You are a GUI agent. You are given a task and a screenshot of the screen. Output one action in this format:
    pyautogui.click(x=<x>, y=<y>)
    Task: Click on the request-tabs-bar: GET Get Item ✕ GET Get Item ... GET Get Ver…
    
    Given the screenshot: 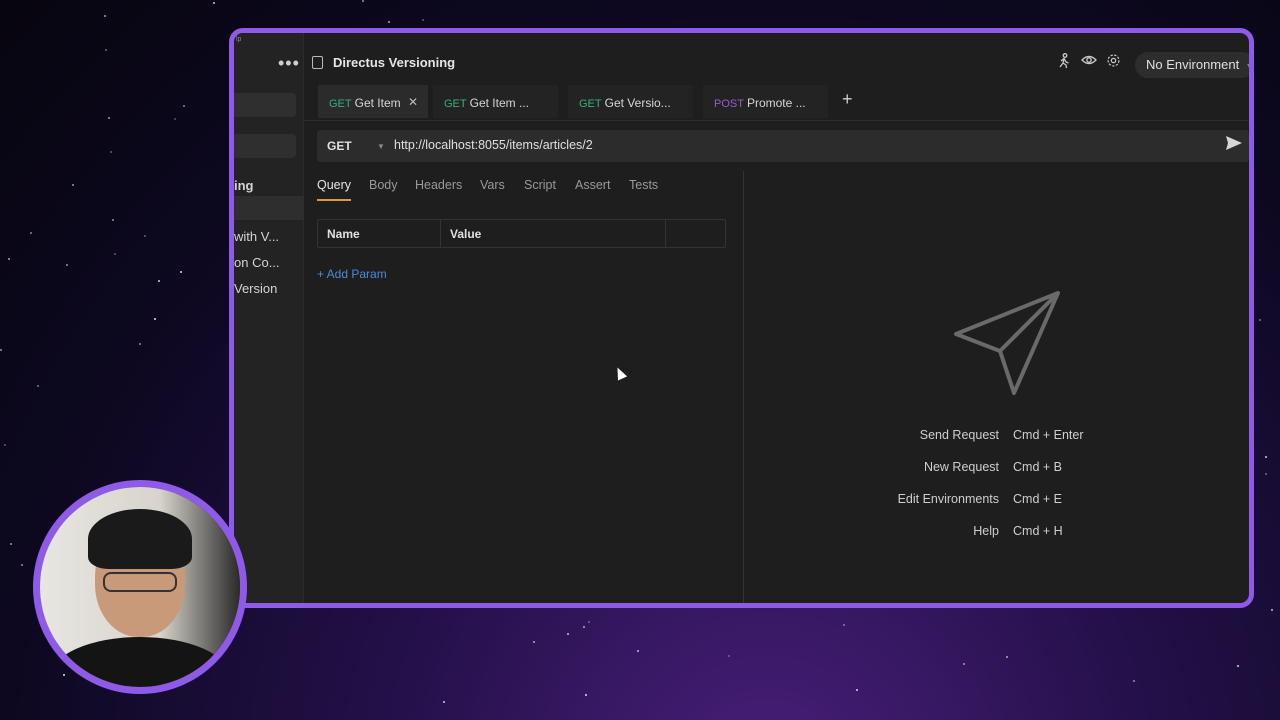 What is the action you would take?
    pyautogui.click(x=776, y=103)
    